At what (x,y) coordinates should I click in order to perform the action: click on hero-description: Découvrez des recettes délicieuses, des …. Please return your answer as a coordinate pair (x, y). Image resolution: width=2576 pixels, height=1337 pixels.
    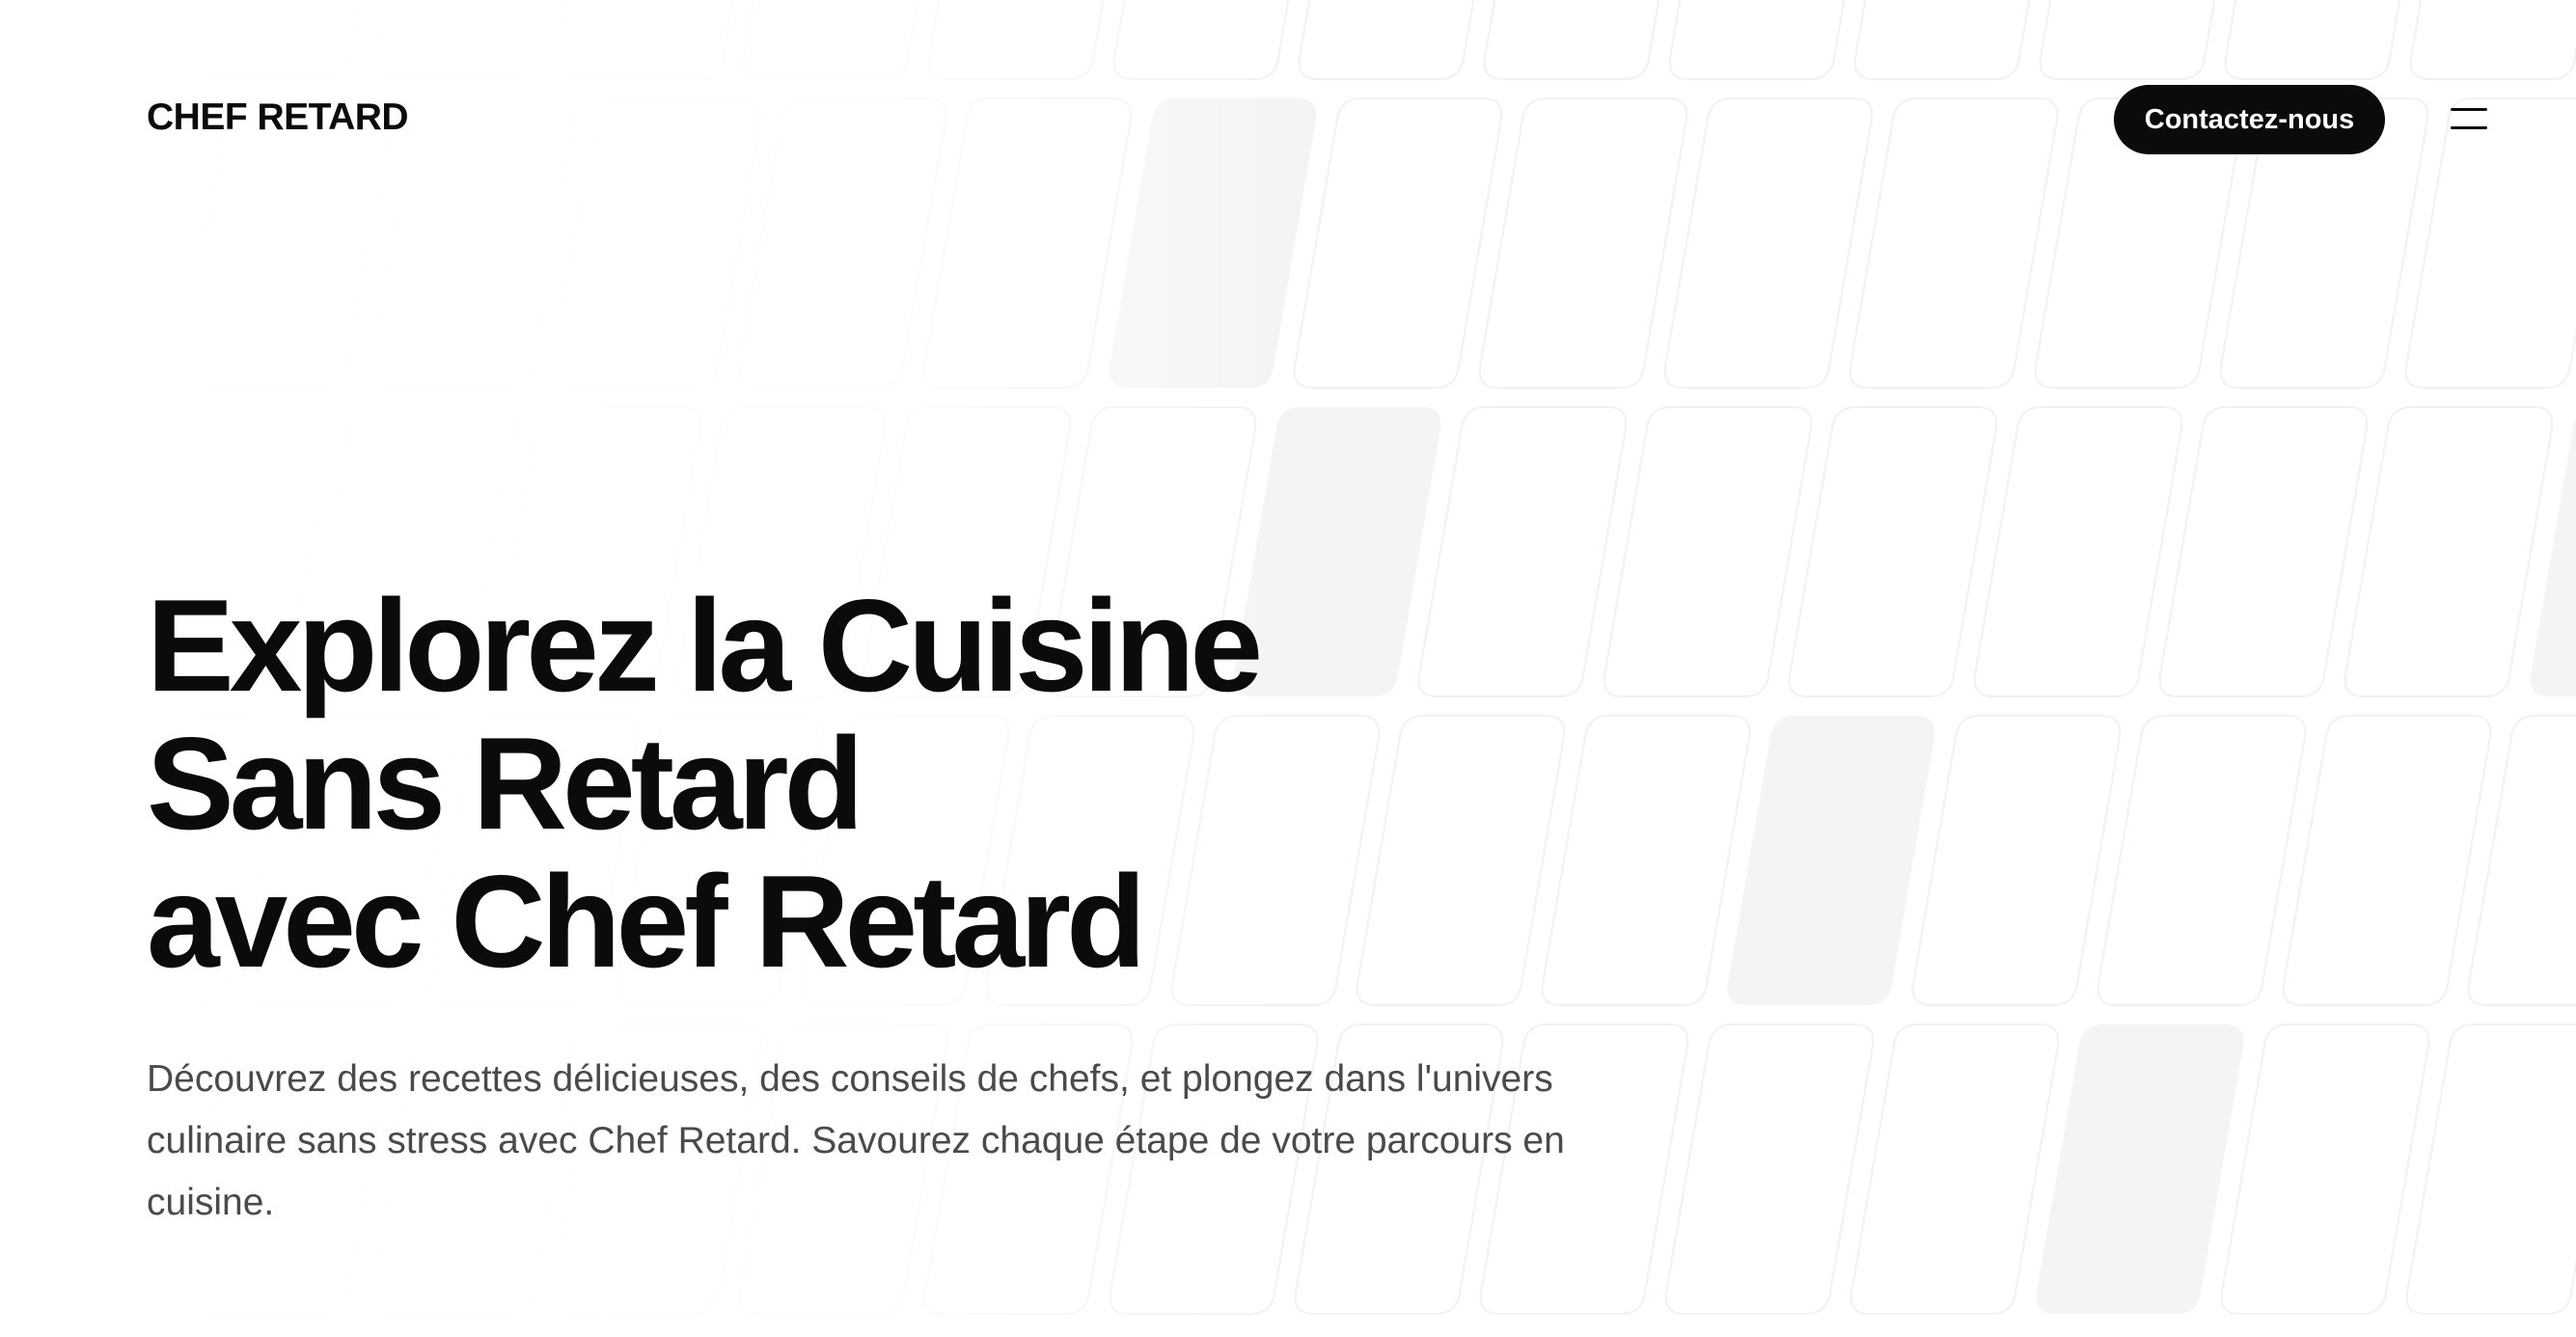
    Looking at the image, I should click on (856, 1140).